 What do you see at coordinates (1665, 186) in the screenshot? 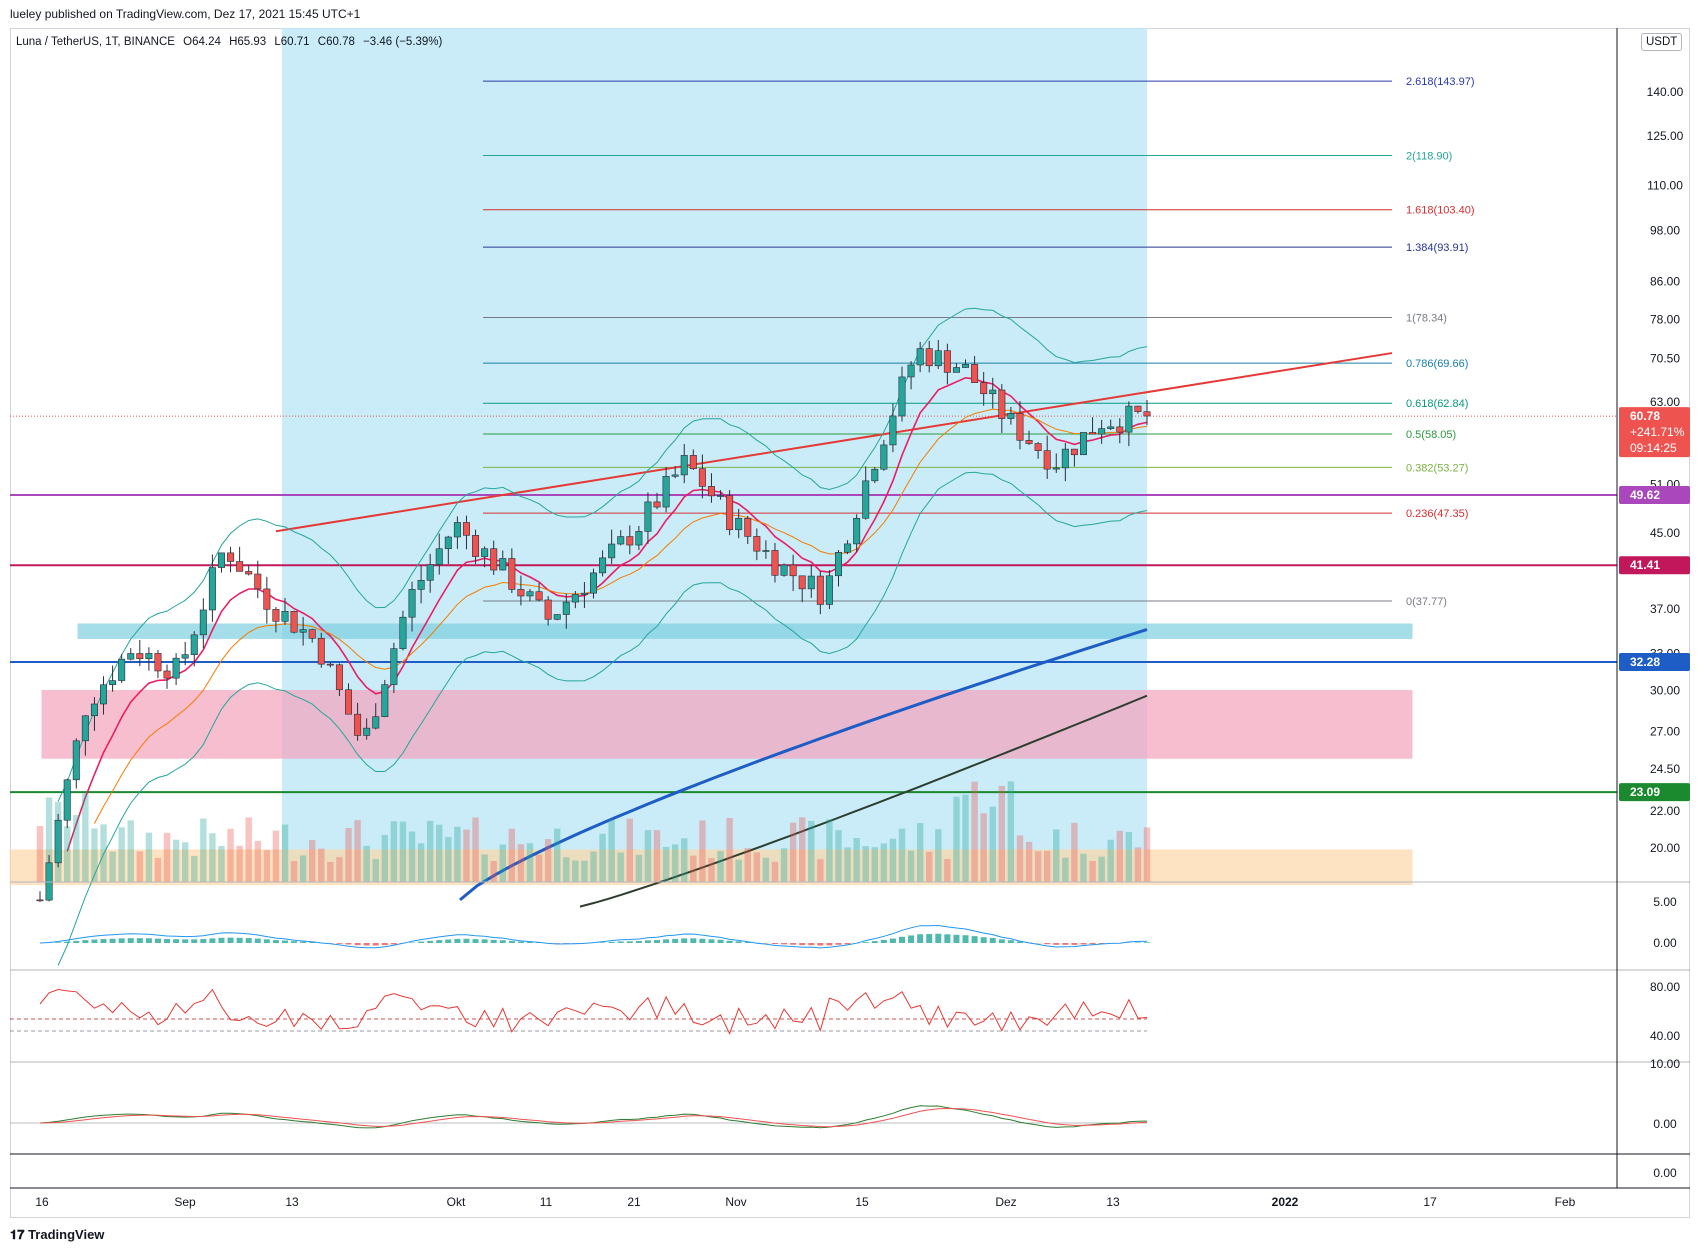
I see `price-axis-tick: 110.00` at bounding box center [1665, 186].